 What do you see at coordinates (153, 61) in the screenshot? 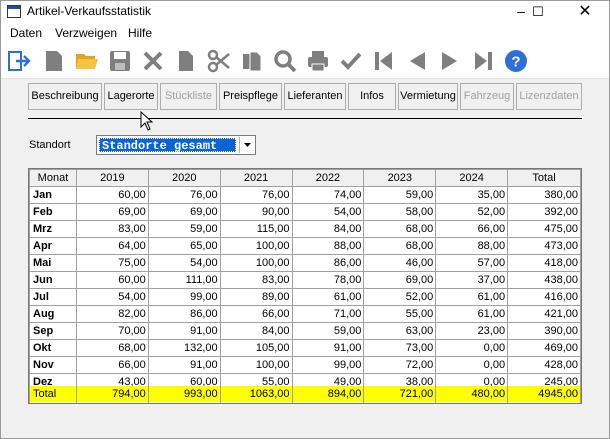
I see `delete-icon` at bounding box center [153, 61].